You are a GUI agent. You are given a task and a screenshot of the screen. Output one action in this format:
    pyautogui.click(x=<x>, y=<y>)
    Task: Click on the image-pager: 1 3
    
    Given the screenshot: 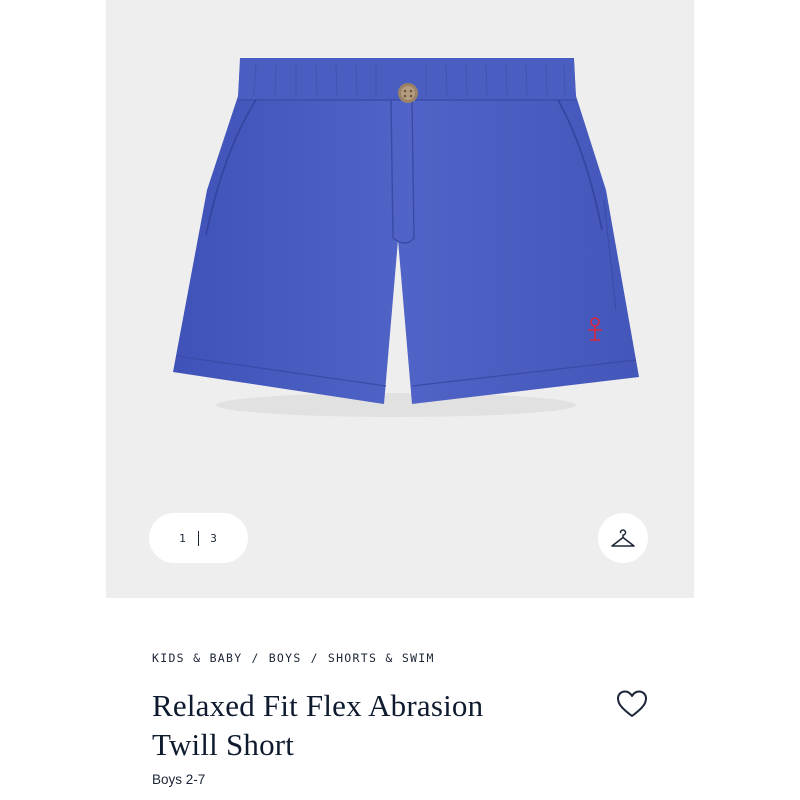 What is the action you would take?
    pyautogui.click(x=198, y=538)
    